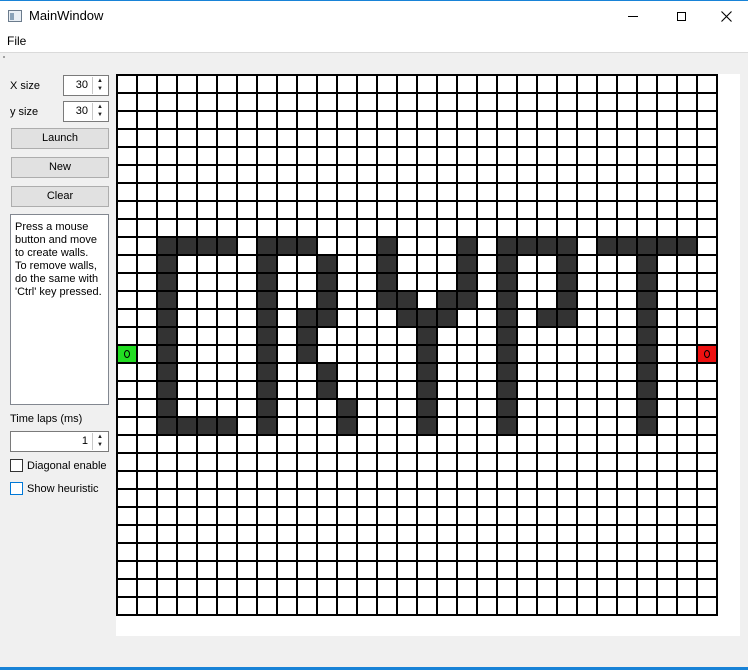  Describe the element at coordinates (16, 488) in the screenshot. I see `heuristic-checkbox` at that location.